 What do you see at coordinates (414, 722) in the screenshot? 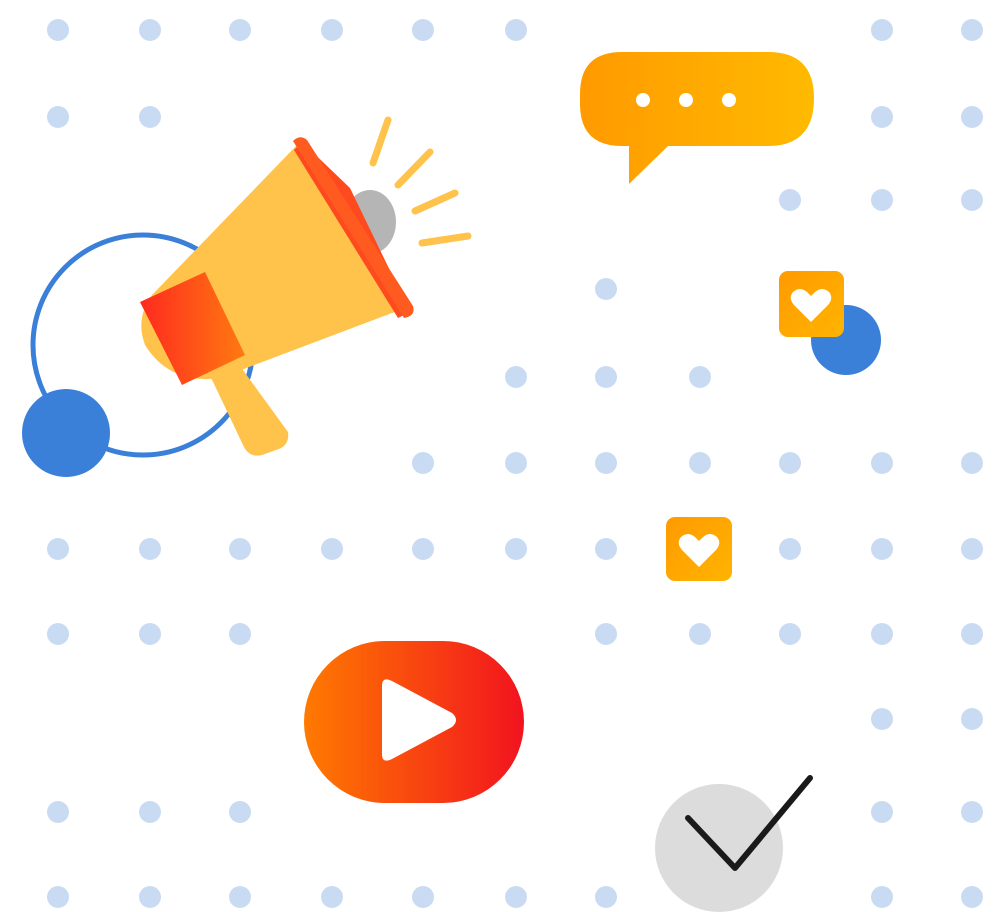
I see `play-button-icon` at bounding box center [414, 722].